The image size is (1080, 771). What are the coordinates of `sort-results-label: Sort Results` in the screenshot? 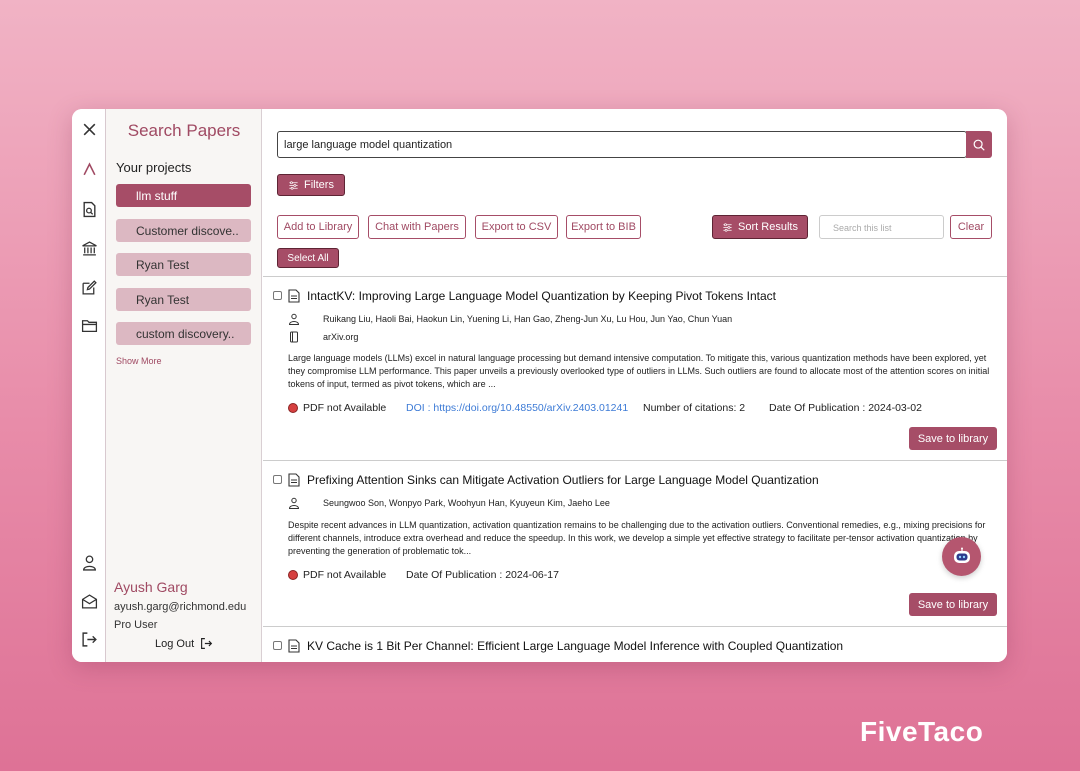 It's located at (768, 227).